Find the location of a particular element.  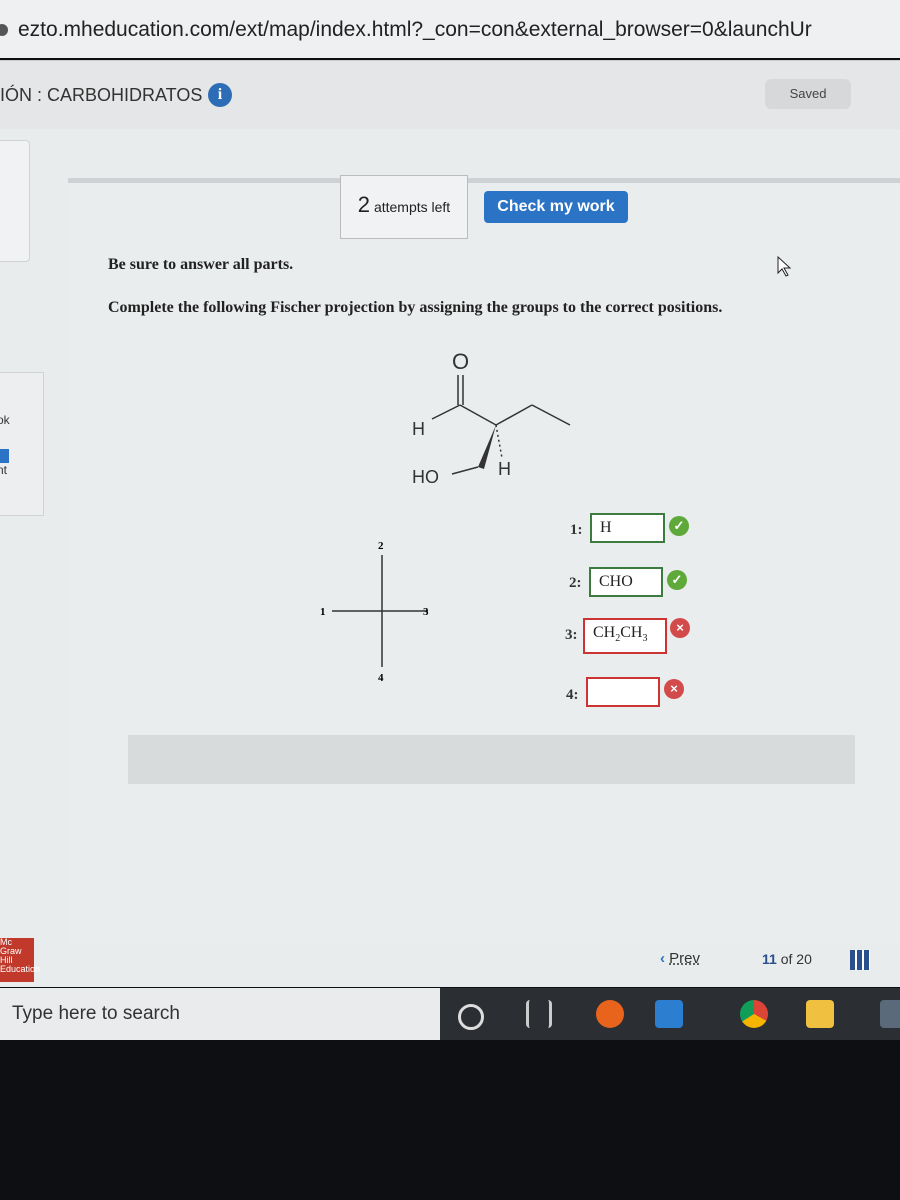

answer-label: 3: is located at coordinates (571, 635).